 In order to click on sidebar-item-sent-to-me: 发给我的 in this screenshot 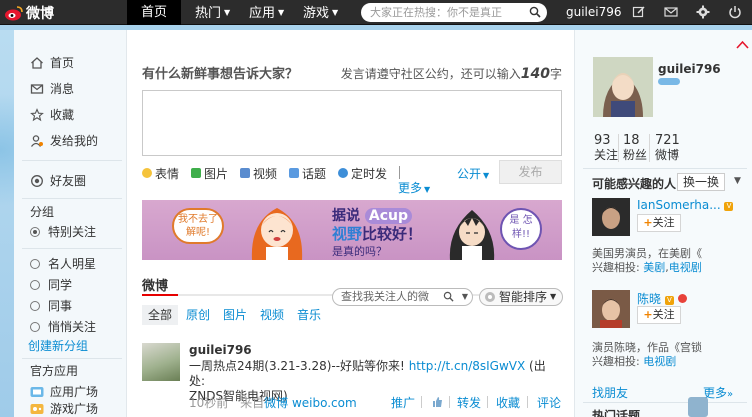, I will do `click(64, 141)`.